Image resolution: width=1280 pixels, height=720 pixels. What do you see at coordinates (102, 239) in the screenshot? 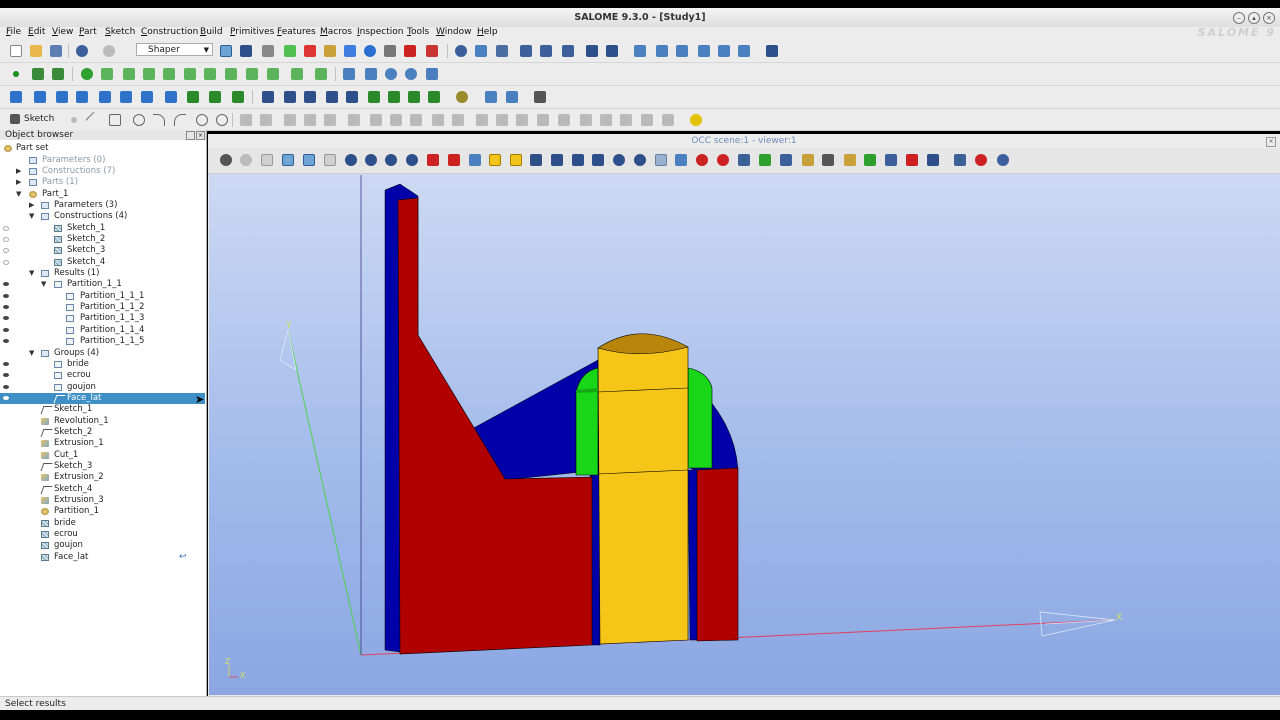
I see `tree-item: Sketch_2` at bounding box center [102, 239].